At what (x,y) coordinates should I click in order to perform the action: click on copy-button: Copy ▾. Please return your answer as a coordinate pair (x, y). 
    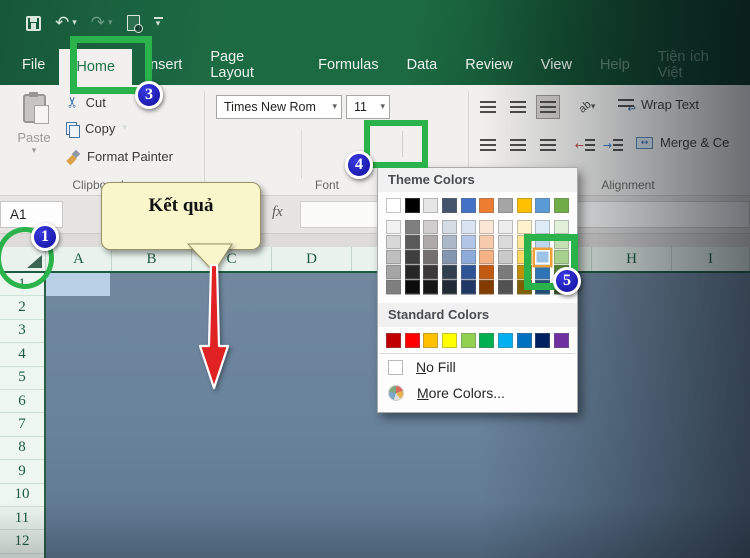
    Looking at the image, I should click on (96, 129).